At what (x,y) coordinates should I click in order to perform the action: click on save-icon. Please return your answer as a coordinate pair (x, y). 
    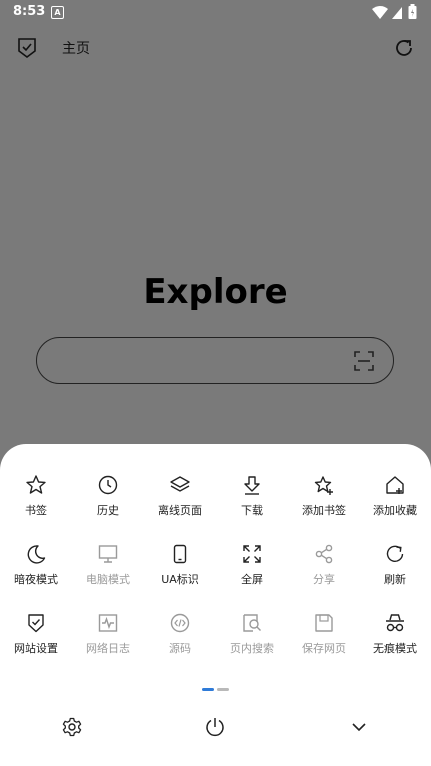
    Looking at the image, I should click on (324, 623).